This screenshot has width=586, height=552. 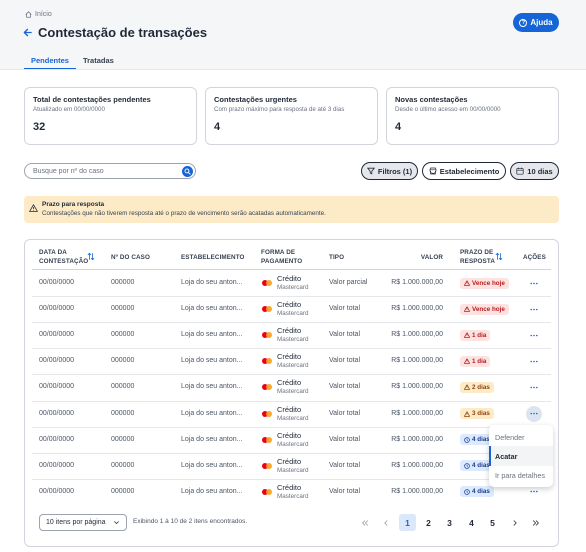 I want to click on calendar-icon, so click(x=520, y=171).